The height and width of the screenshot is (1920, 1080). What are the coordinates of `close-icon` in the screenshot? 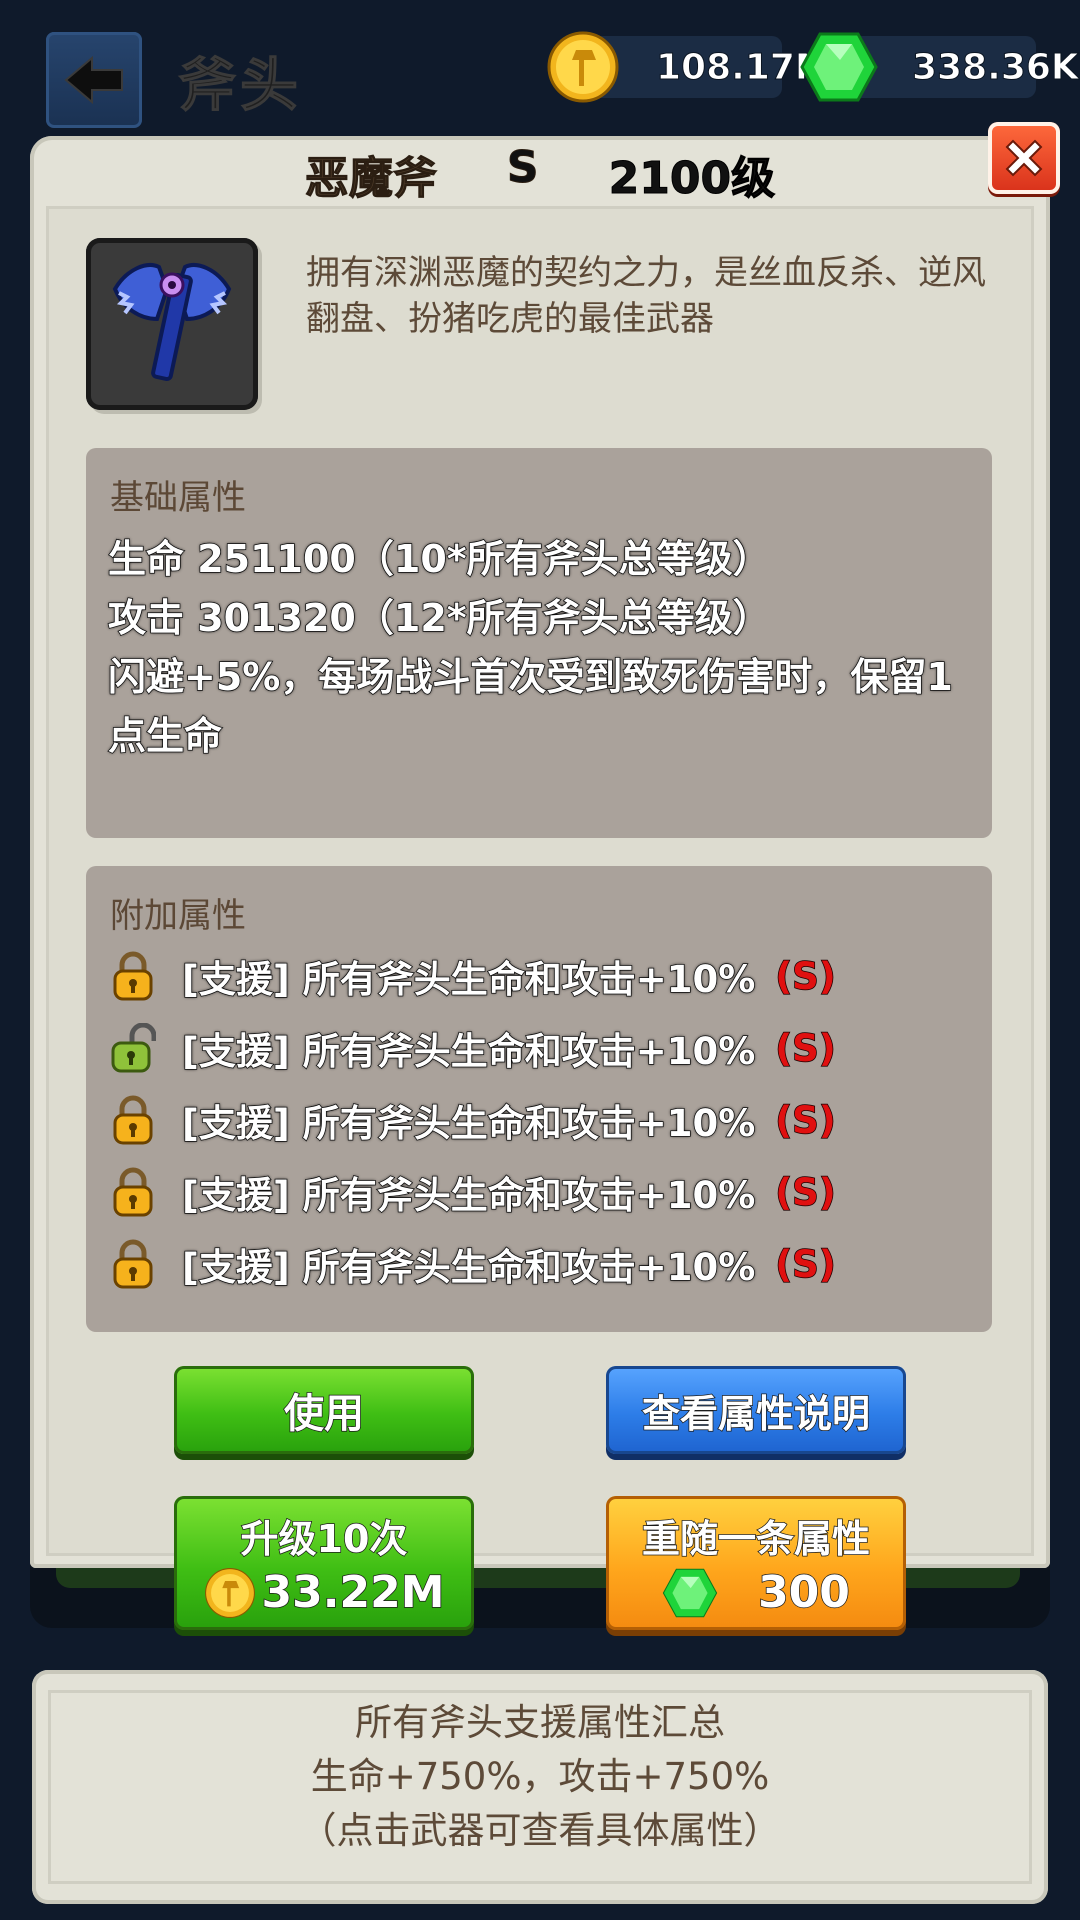 It's located at (1024, 158).